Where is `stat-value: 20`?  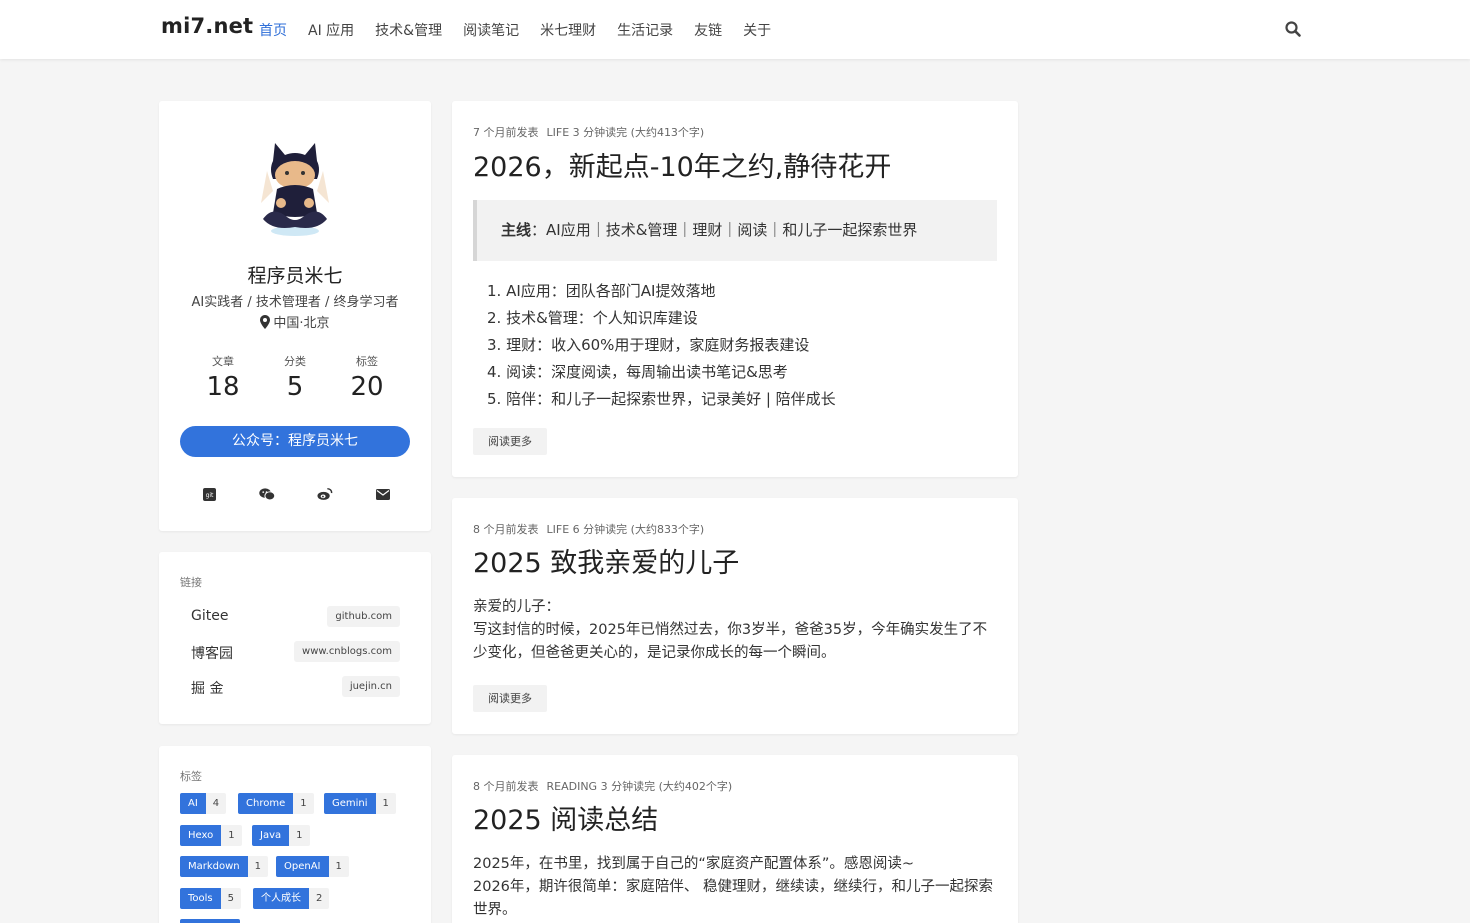 stat-value: 20 is located at coordinates (367, 387).